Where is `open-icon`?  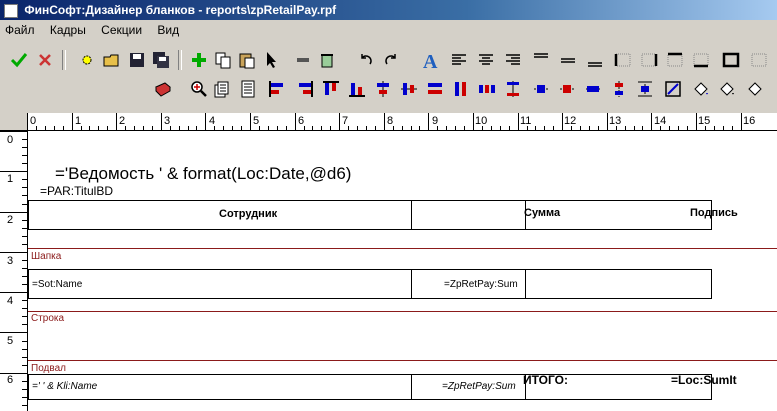 open-icon is located at coordinates (112, 60).